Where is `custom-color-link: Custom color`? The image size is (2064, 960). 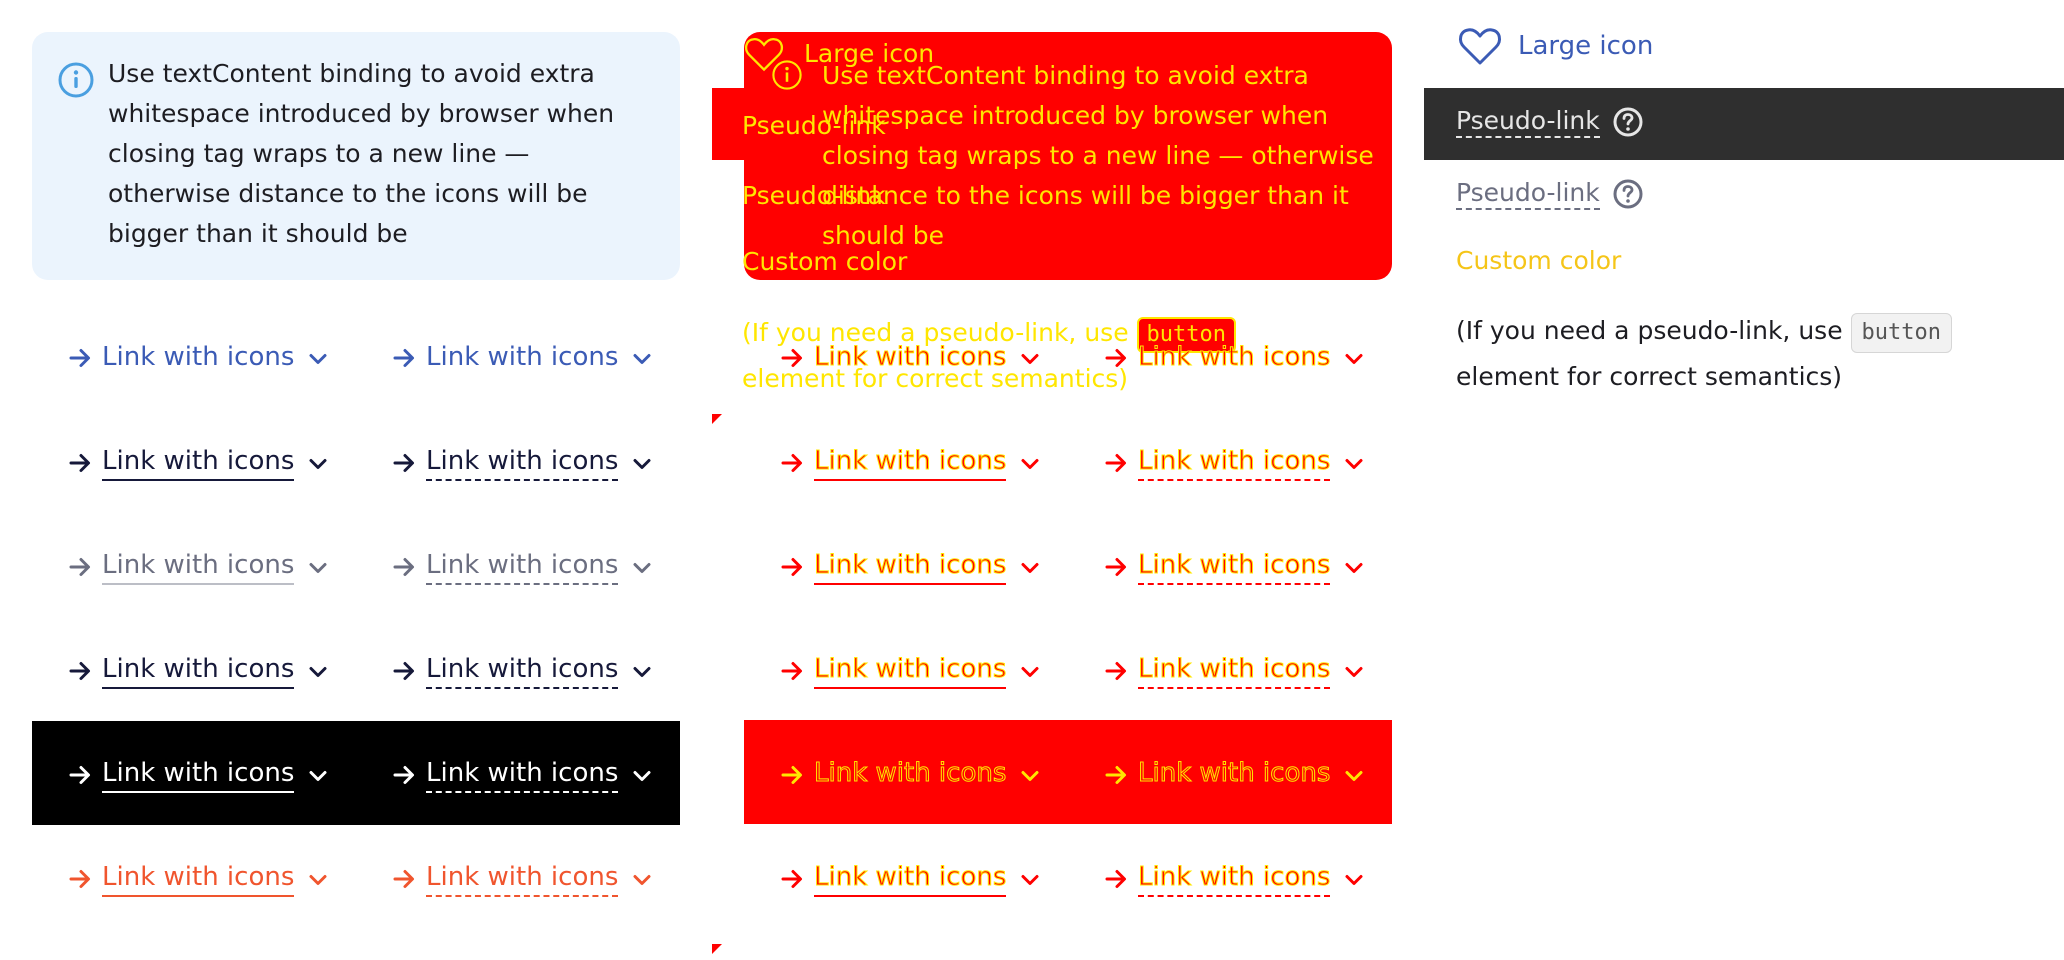 custom-color-link: Custom color is located at coordinates (1538, 260).